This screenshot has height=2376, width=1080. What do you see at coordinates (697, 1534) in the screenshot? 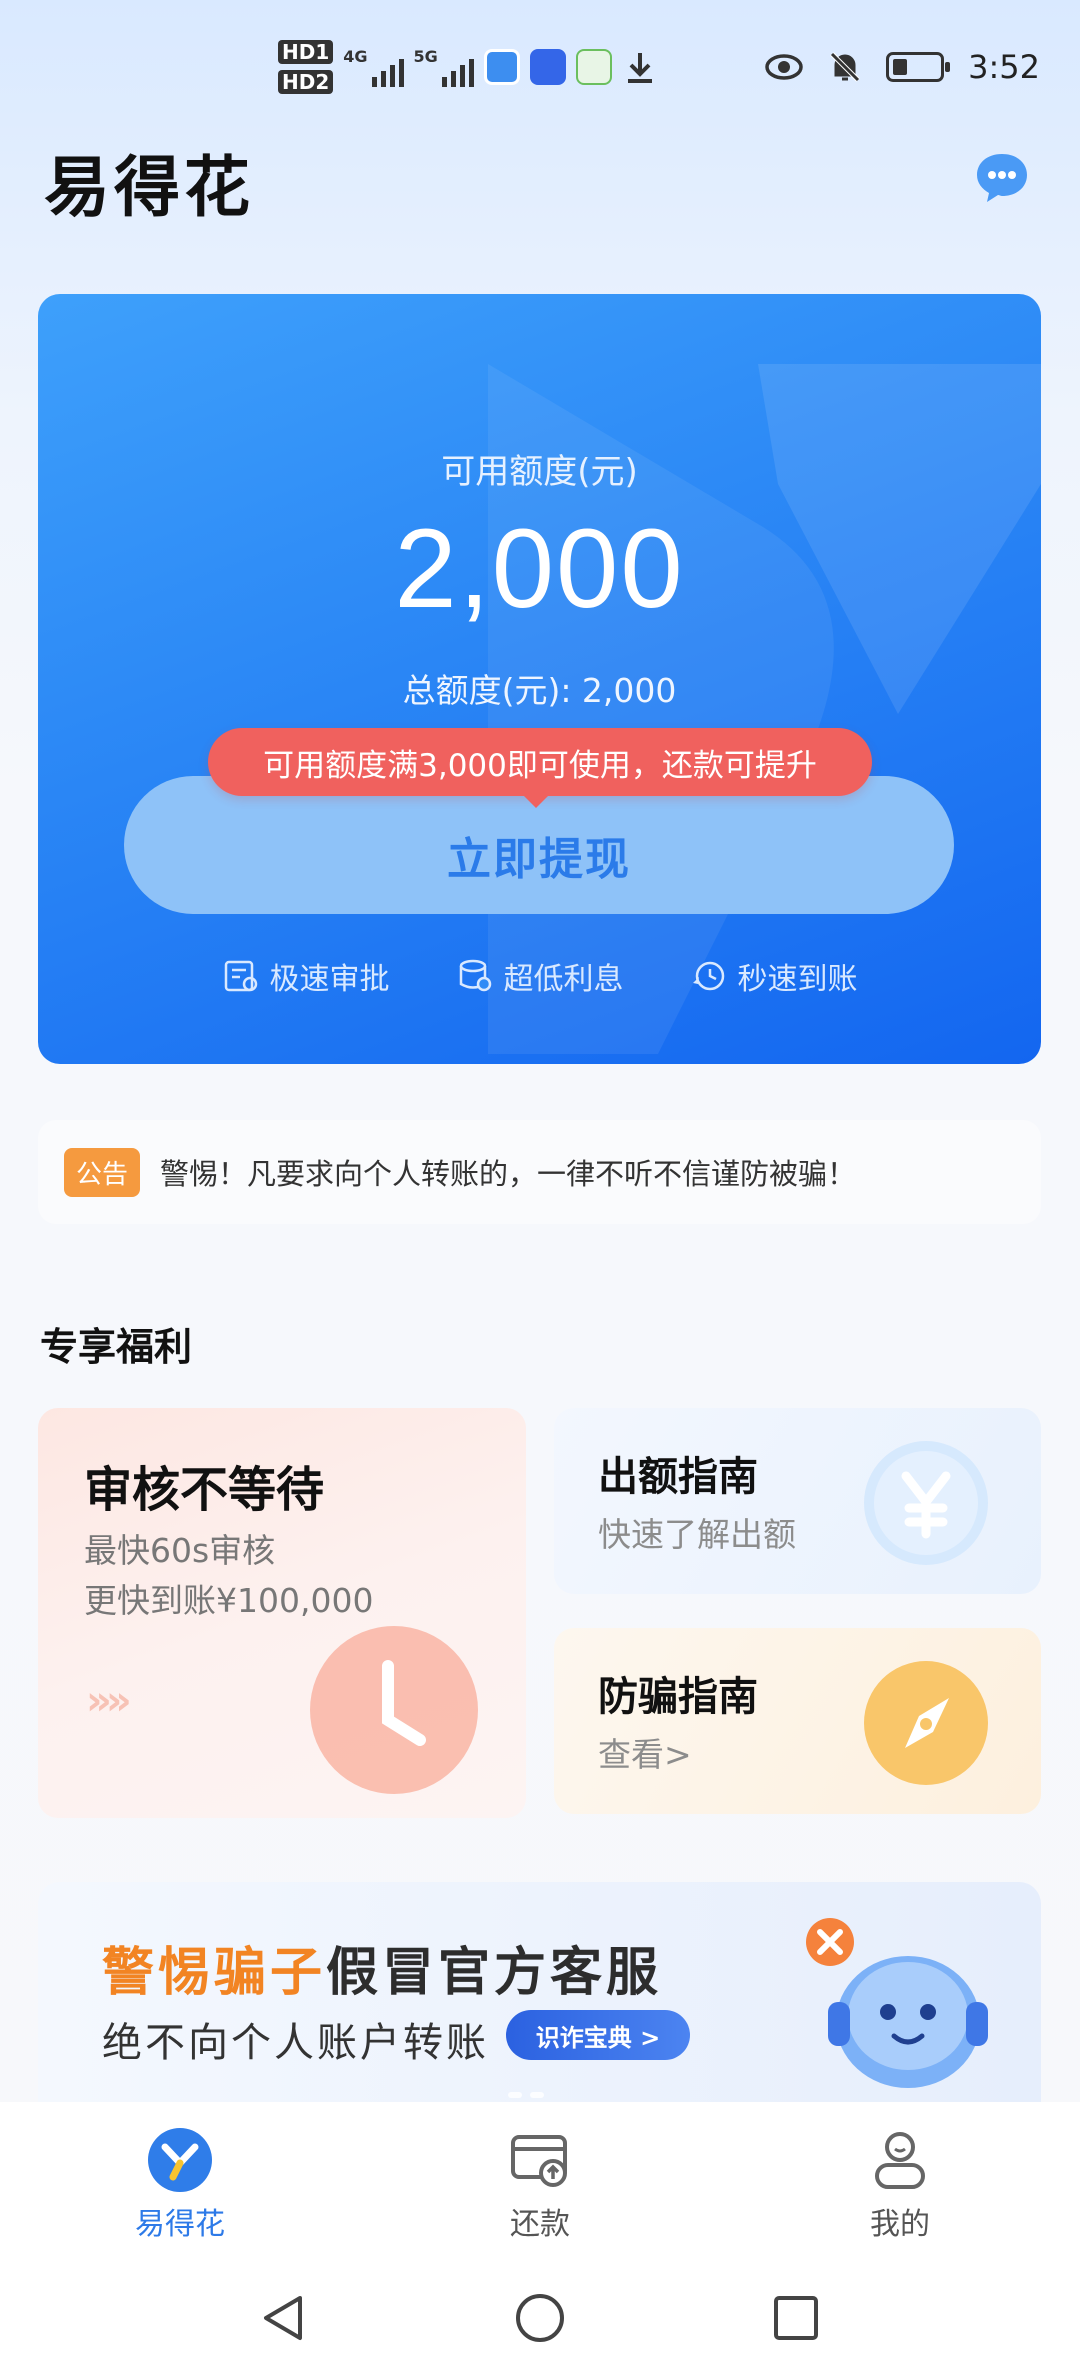
I see `limit-guide-subtitle: 快速了解出额` at bounding box center [697, 1534].